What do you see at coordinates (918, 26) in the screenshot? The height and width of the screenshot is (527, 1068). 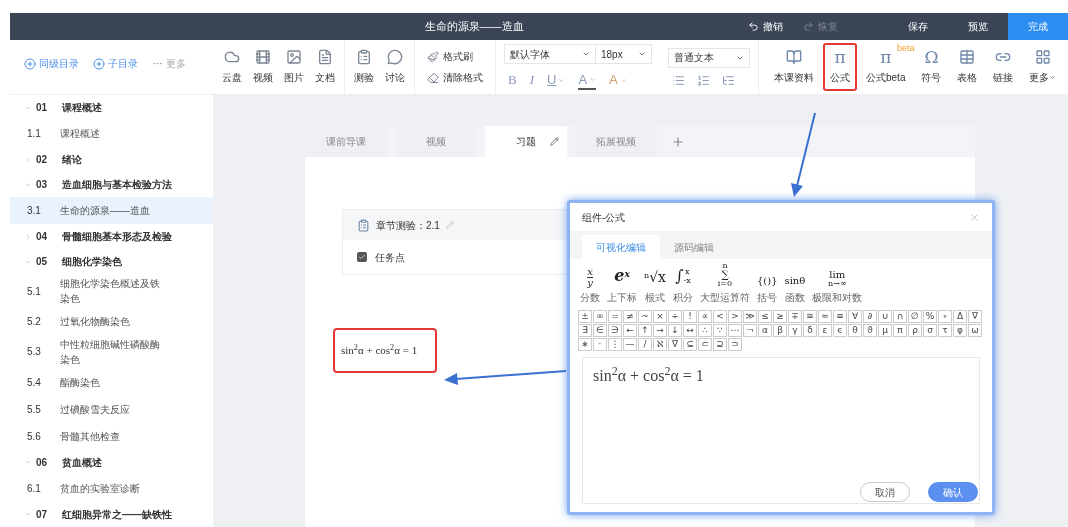 I see `top-bar-button: 保存` at bounding box center [918, 26].